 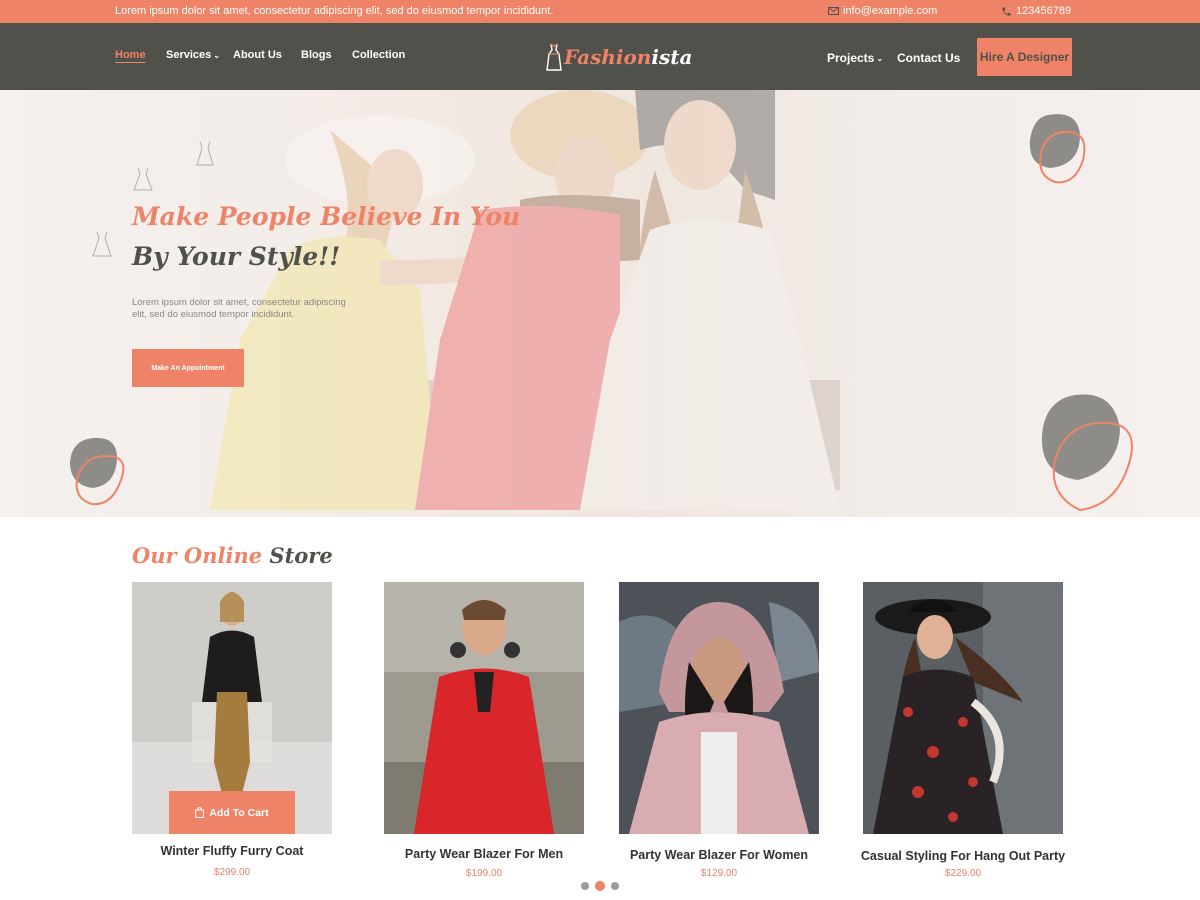 I want to click on carousel-dot-active, so click(x=600, y=886).